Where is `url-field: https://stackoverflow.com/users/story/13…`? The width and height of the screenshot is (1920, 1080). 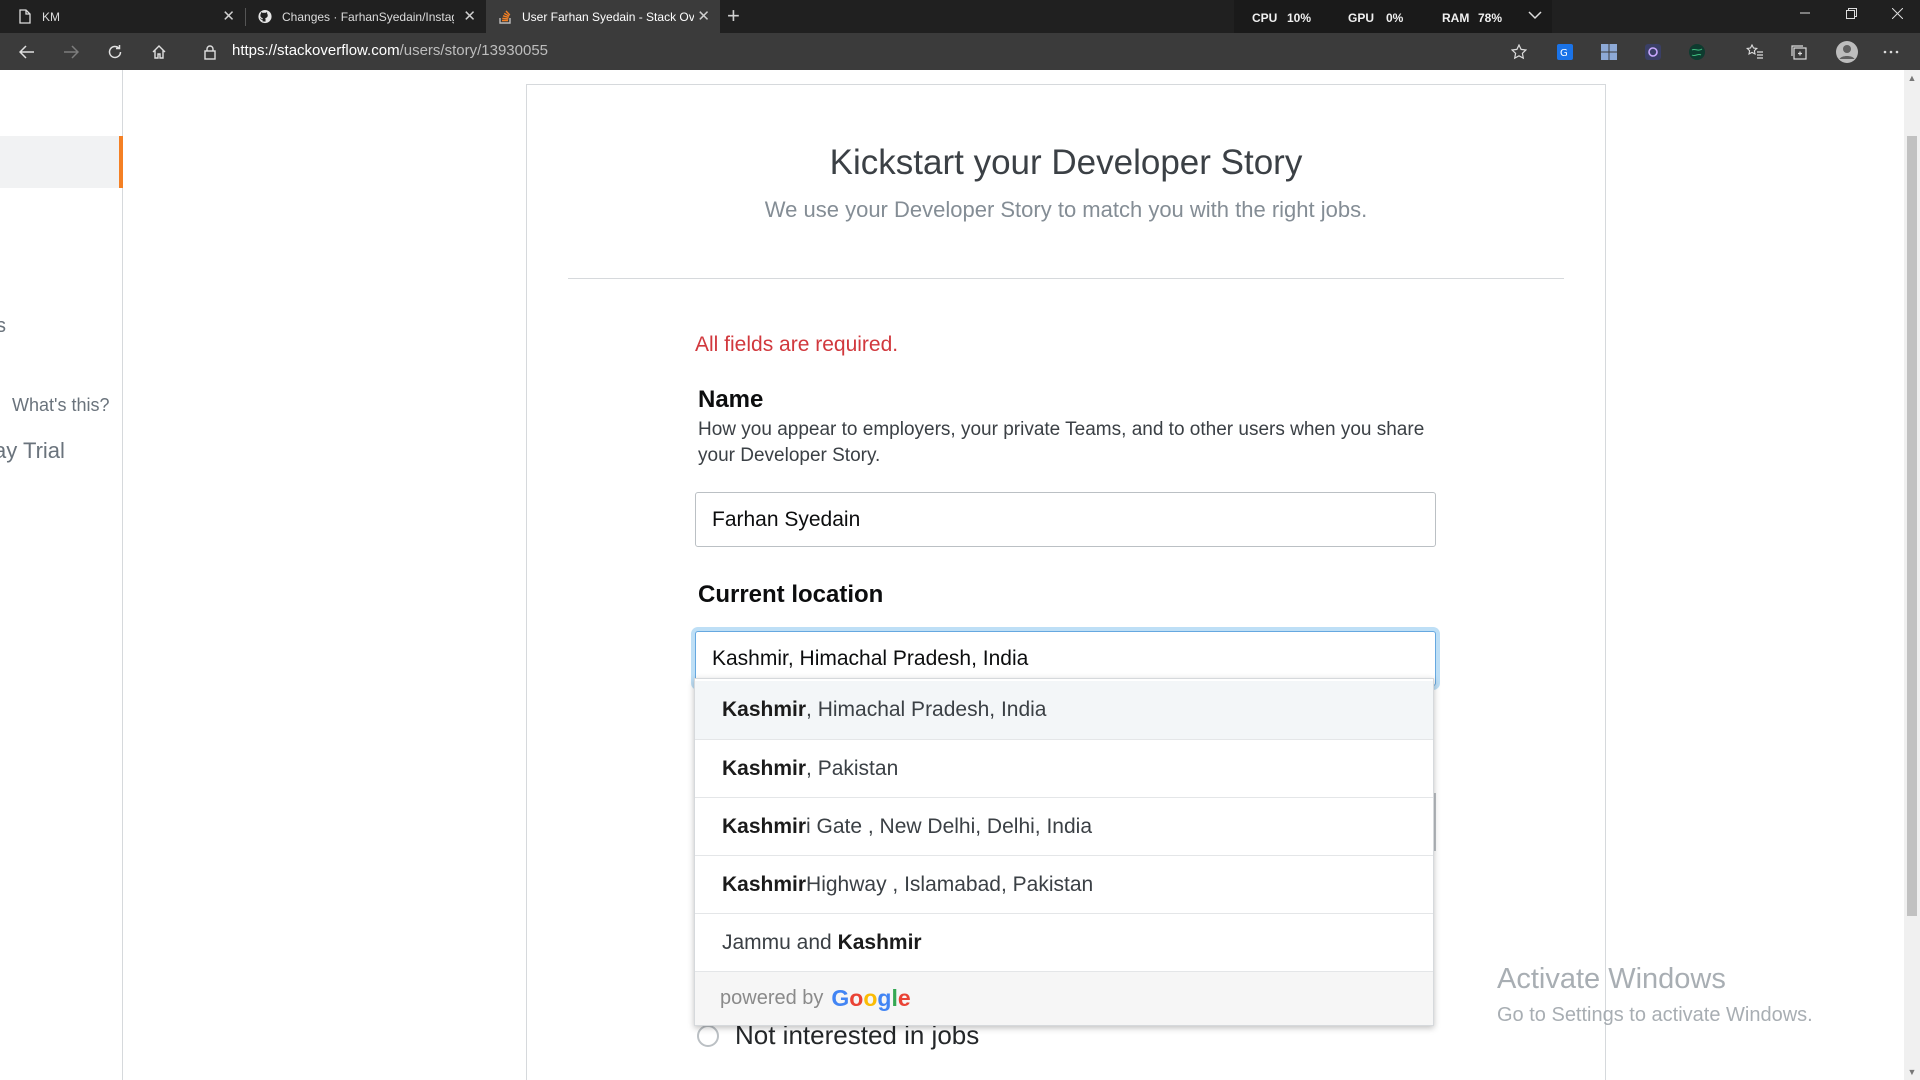
url-field: https://stackoverflow.com/users/story/13… is located at coordinates (390, 50).